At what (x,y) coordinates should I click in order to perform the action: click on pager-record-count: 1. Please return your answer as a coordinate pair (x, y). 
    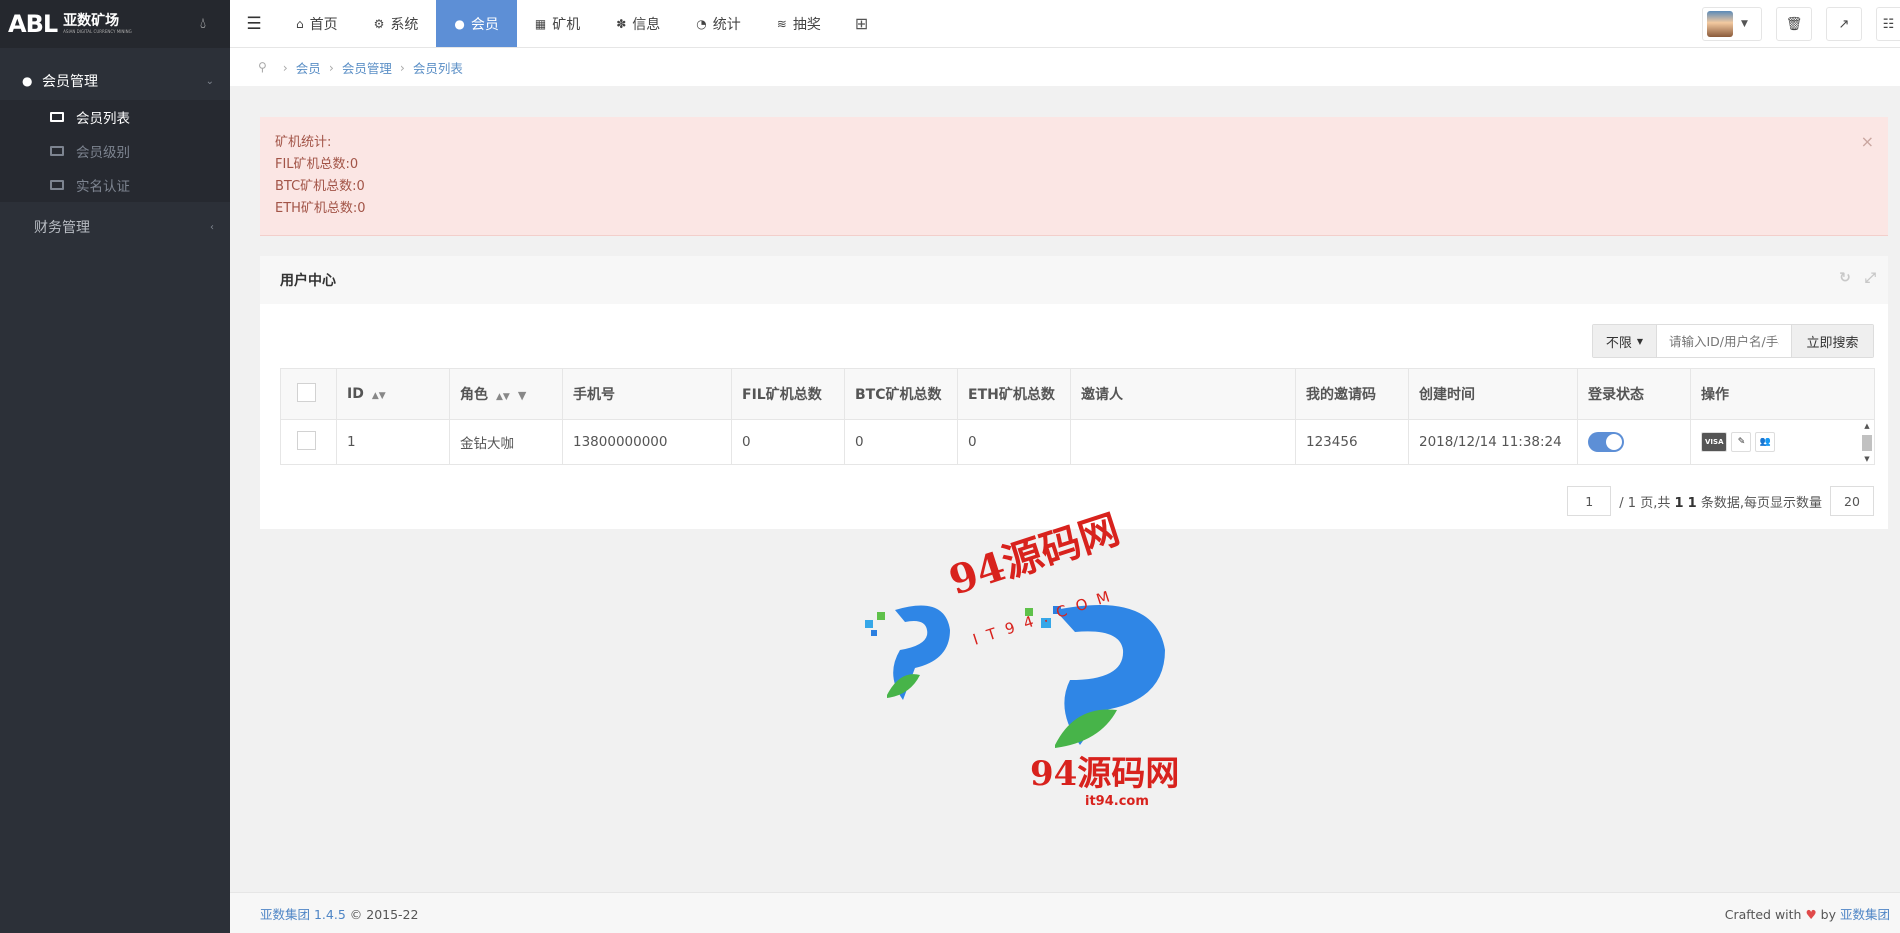
    Looking at the image, I should click on (1692, 503).